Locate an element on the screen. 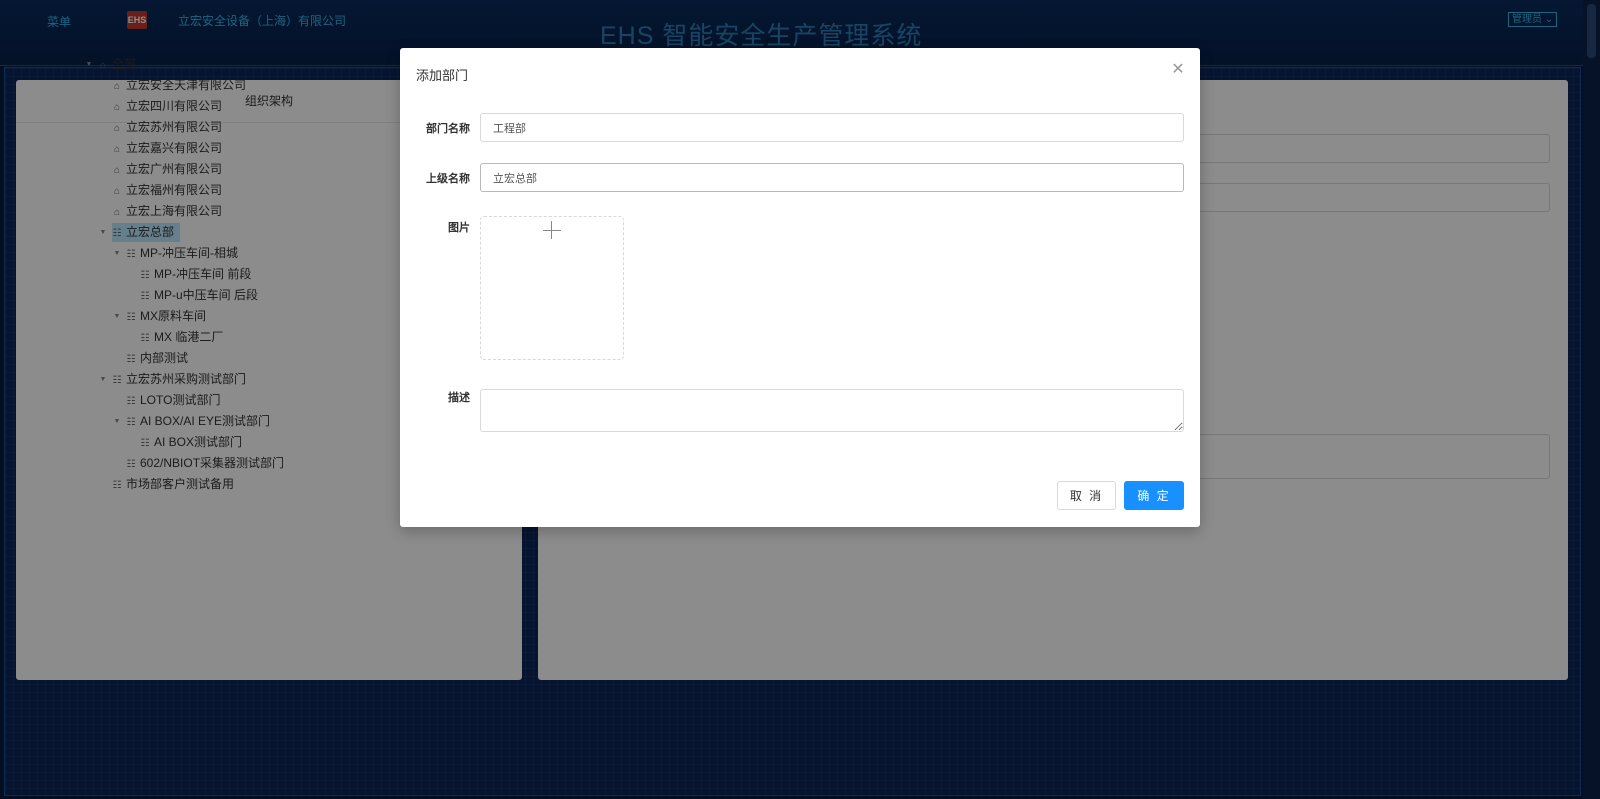 The height and width of the screenshot is (799, 1600). description-input is located at coordinates (832, 410).